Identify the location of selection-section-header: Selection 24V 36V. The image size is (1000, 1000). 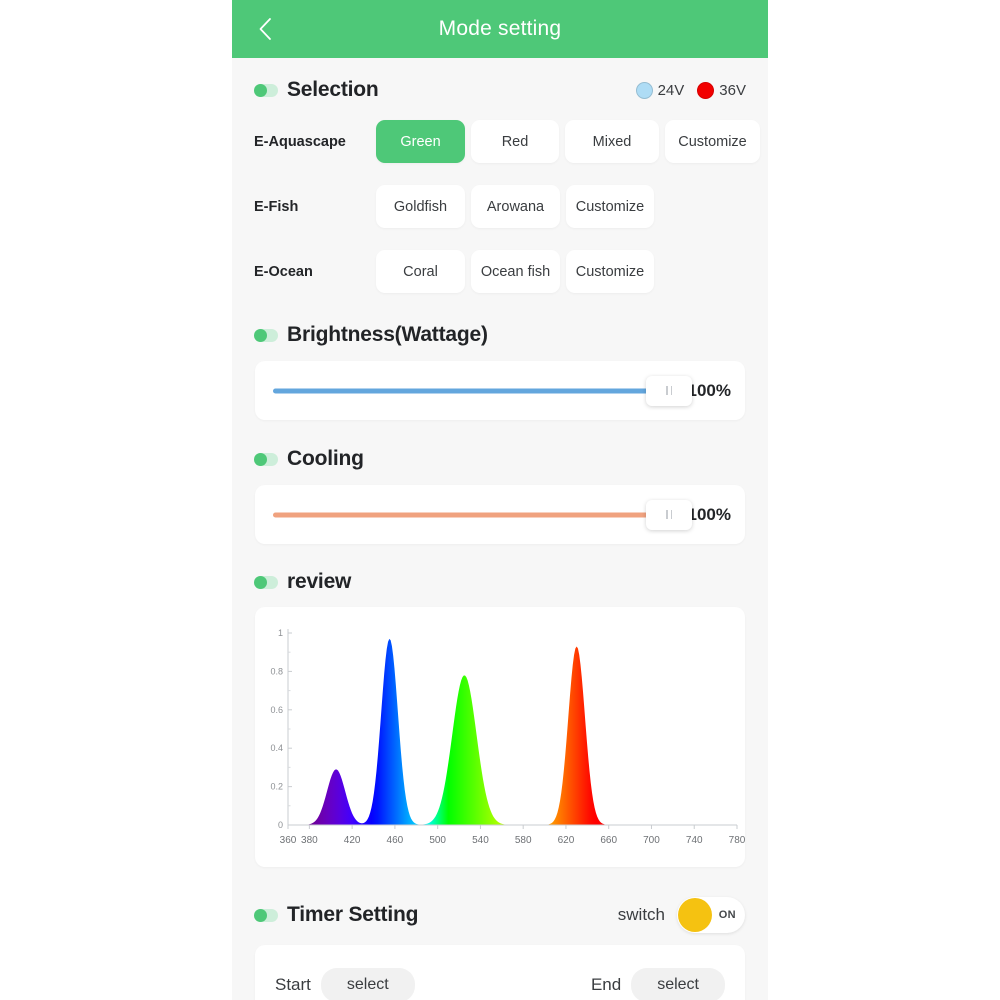
(500, 90).